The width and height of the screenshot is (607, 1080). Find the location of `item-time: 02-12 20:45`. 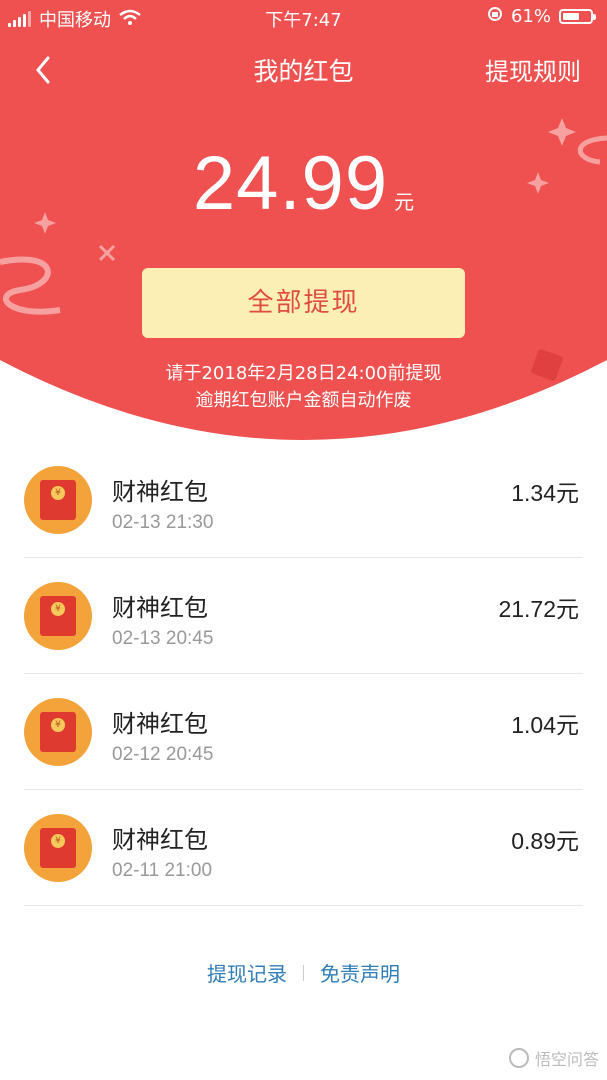

item-time: 02-12 20:45 is located at coordinates (163, 754).